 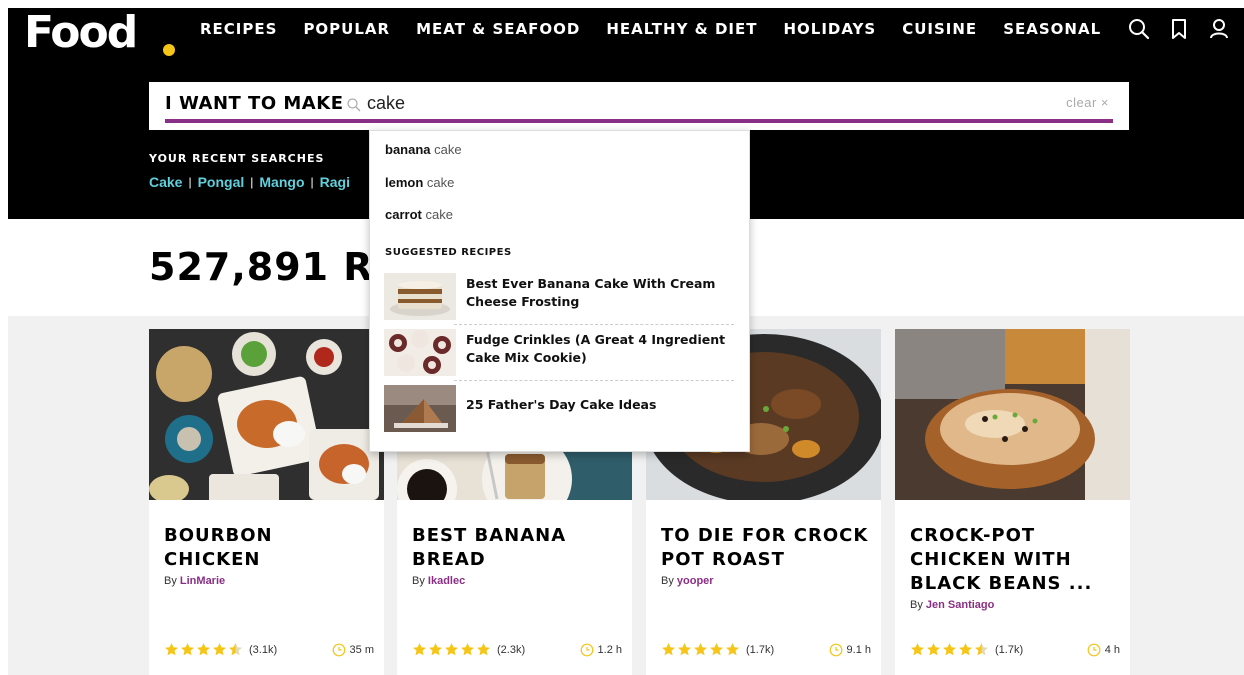 I want to click on user-icon, so click(x=1219, y=29).